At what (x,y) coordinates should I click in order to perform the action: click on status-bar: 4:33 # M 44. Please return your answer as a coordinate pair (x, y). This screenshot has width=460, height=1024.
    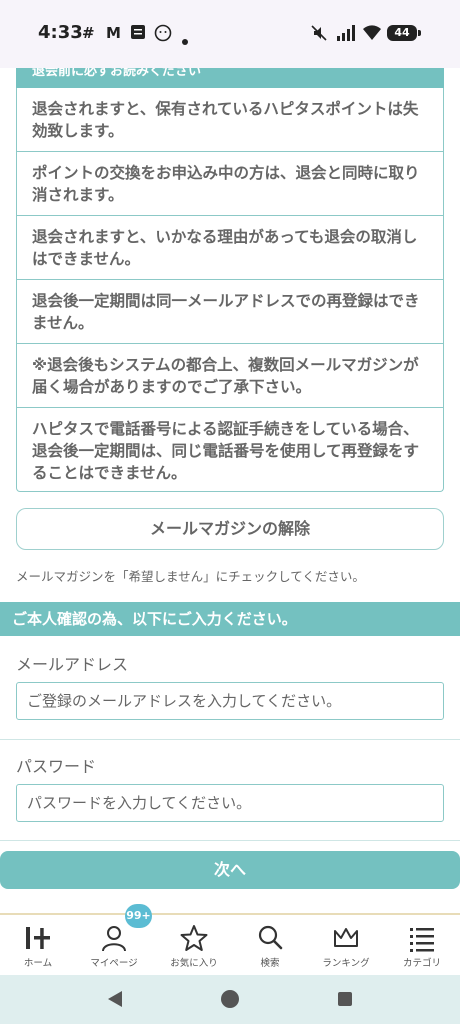
    Looking at the image, I should click on (230, 34).